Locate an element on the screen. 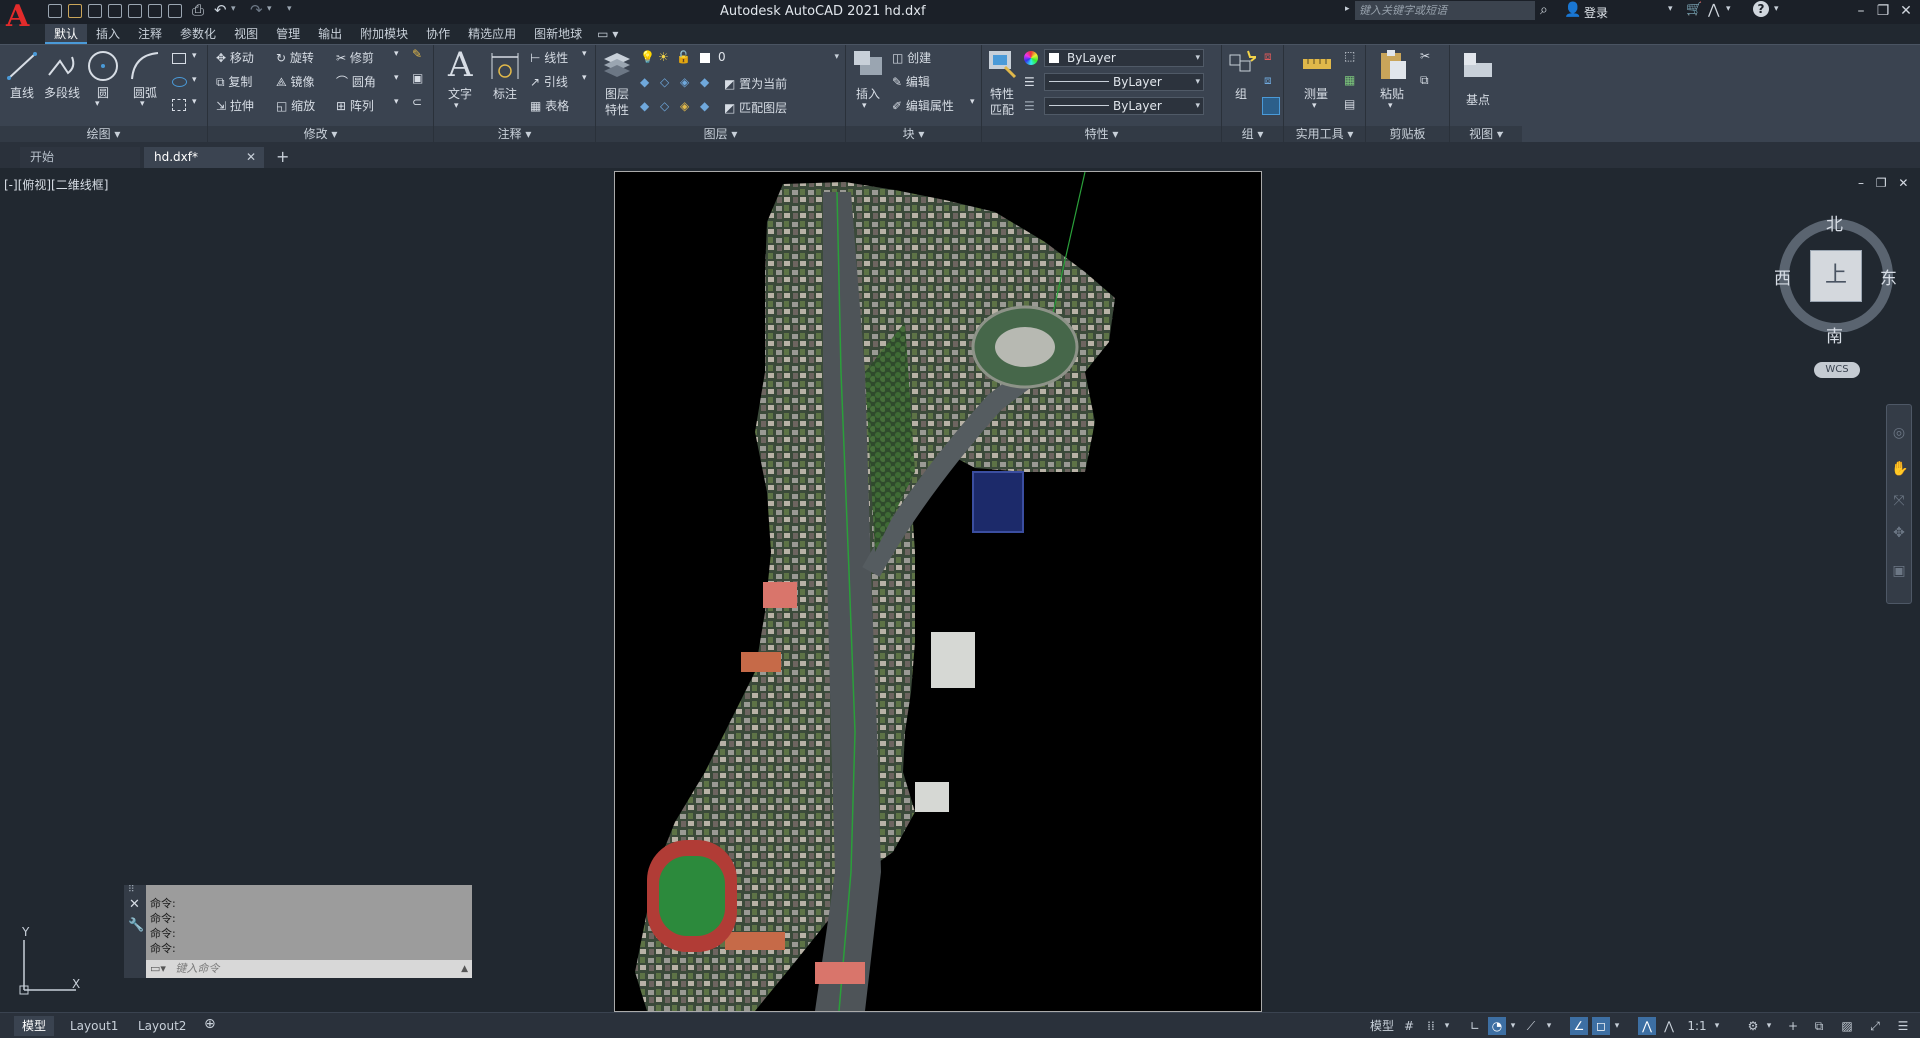 The height and width of the screenshot is (1038, 1920). customize-quick-access-icon: ▾ is located at coordinates (289, 9).